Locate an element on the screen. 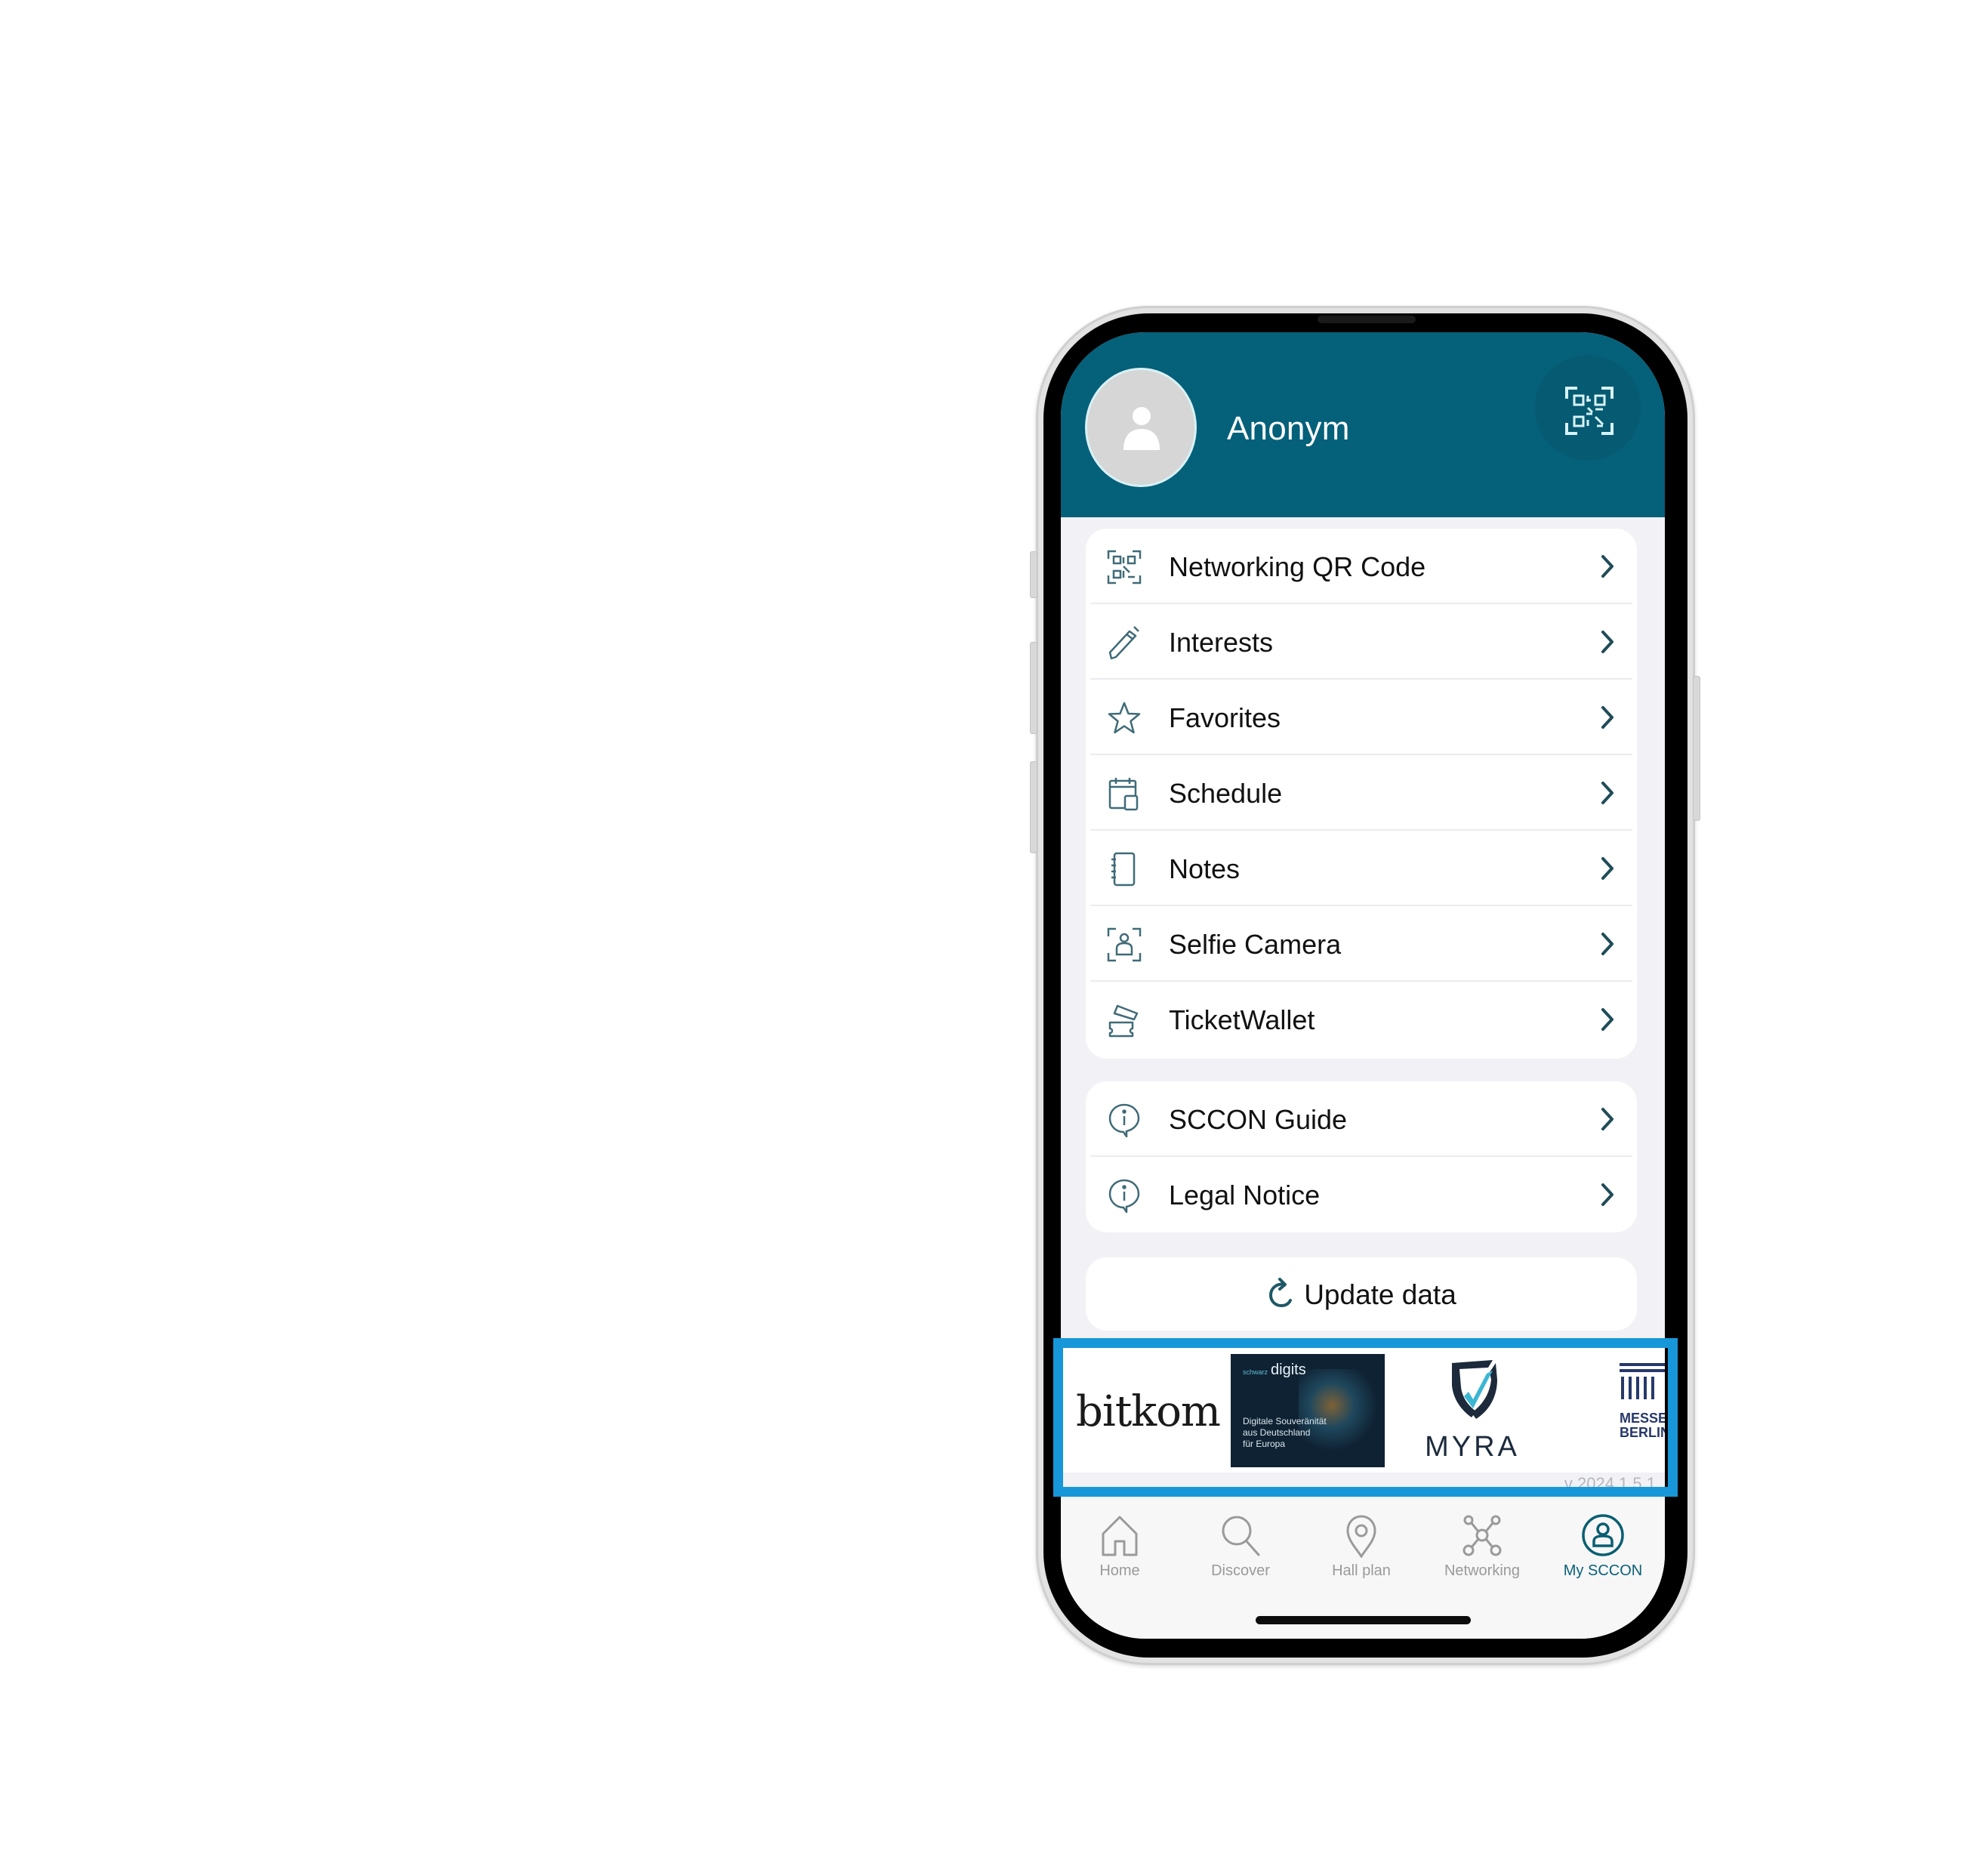 The image size is (1988, 1869). tab-hall-plan: Hall plan is located at coordinates (1361, 1554).